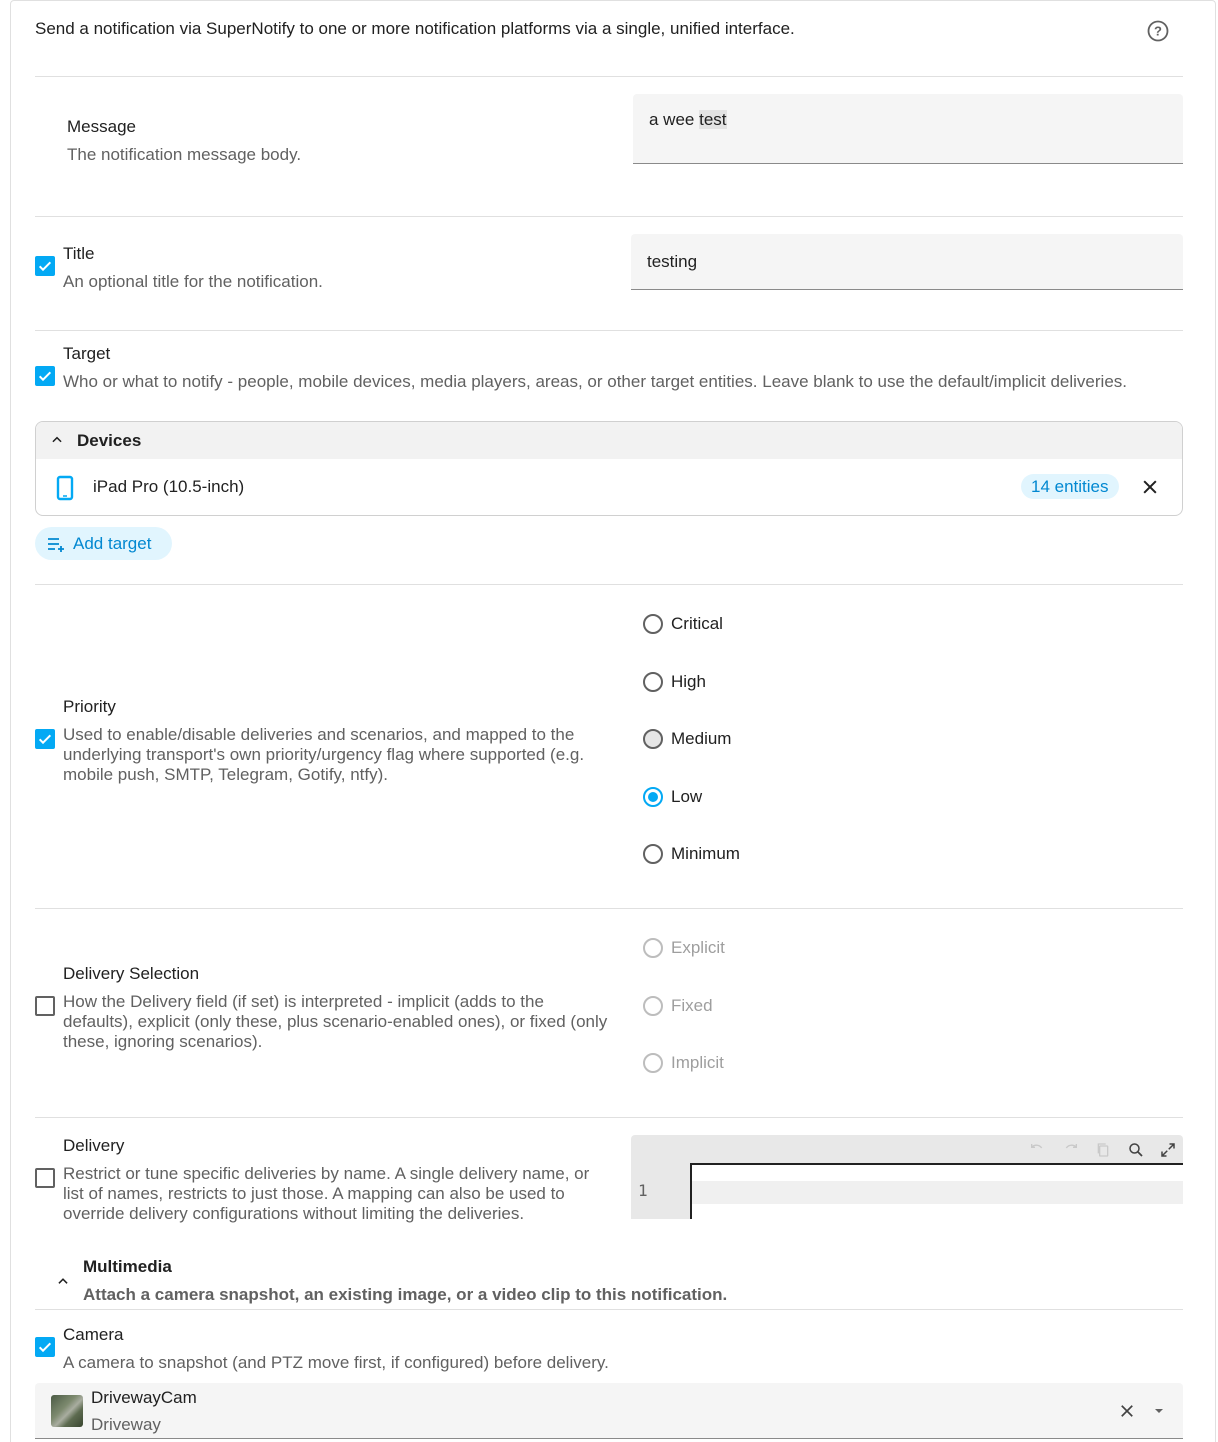 Image resolution: width=1218 pixels, height=1442 pixels. I want to click on code-gutter: 1, so click(661, 1191).